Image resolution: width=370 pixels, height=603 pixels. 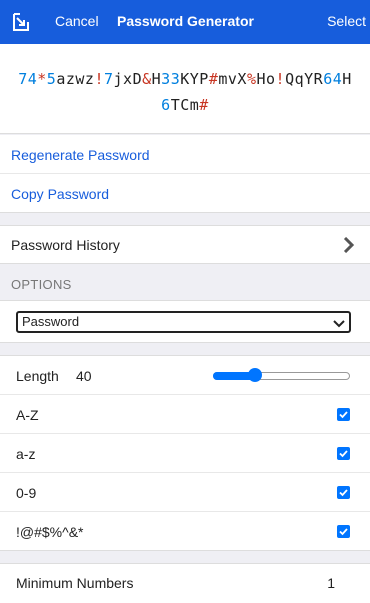 What do you see at coordinates (346, 21) in the screenshot?
I see `select-button: Select` at bounding box center [346, 21].